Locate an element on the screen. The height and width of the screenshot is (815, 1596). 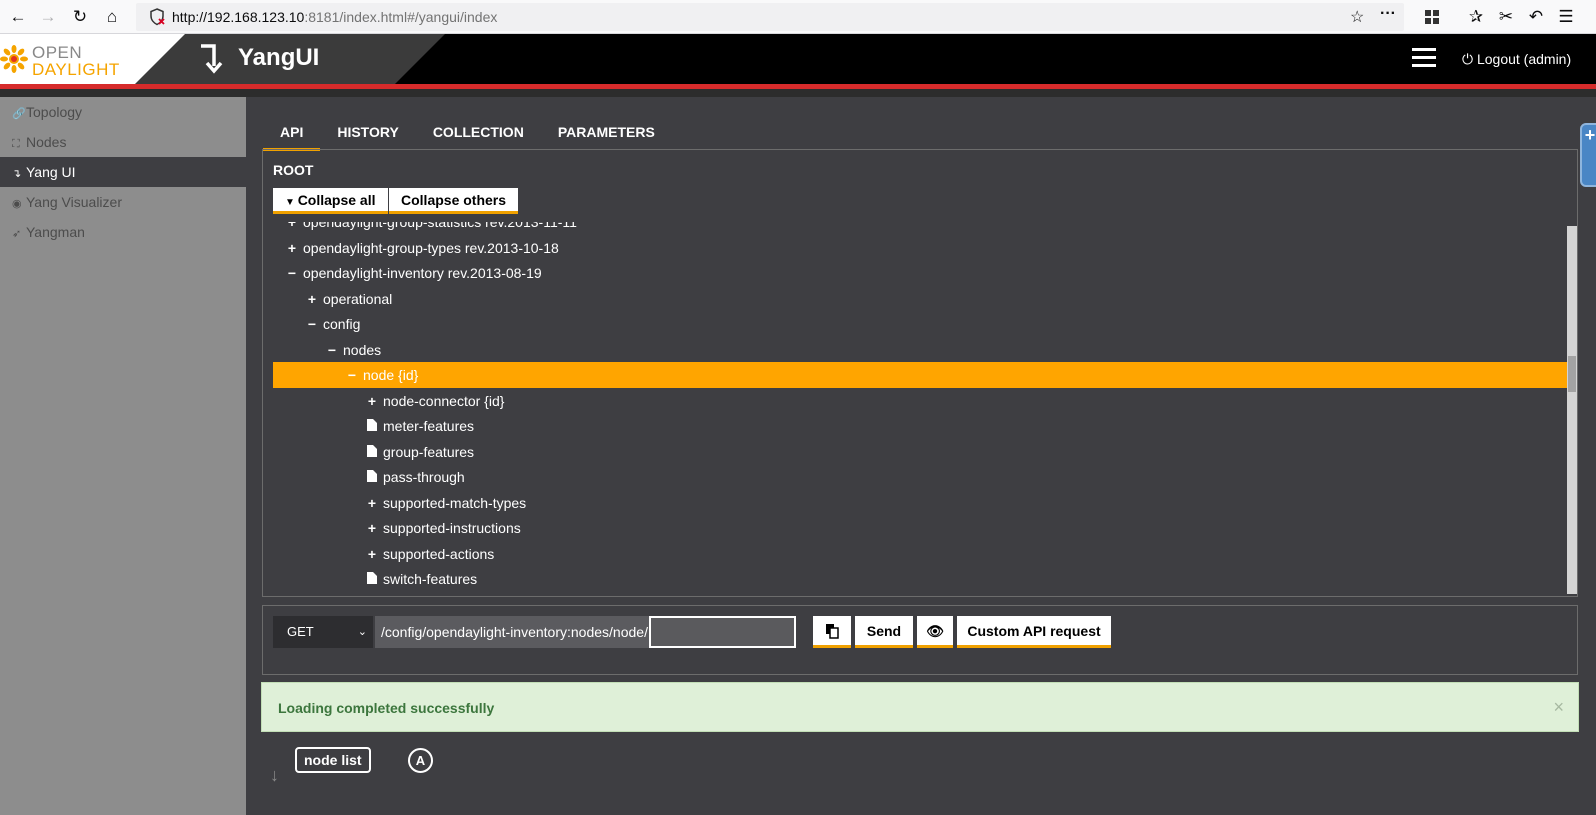
star-icon: ☆ is located at coordinates (1357, 17).